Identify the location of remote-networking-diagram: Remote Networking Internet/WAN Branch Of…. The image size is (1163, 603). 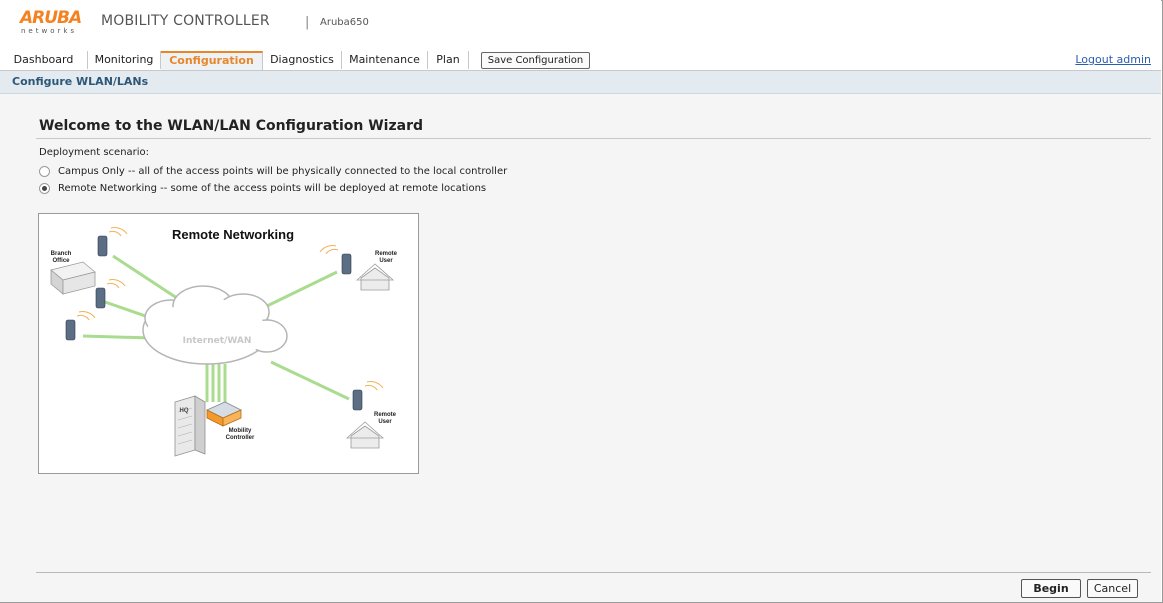
(228, 343).